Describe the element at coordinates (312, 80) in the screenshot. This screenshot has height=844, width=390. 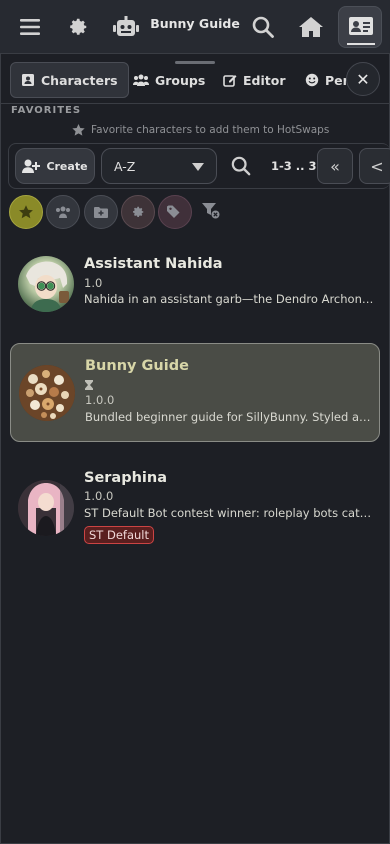
I see `smile-icon` at that location.